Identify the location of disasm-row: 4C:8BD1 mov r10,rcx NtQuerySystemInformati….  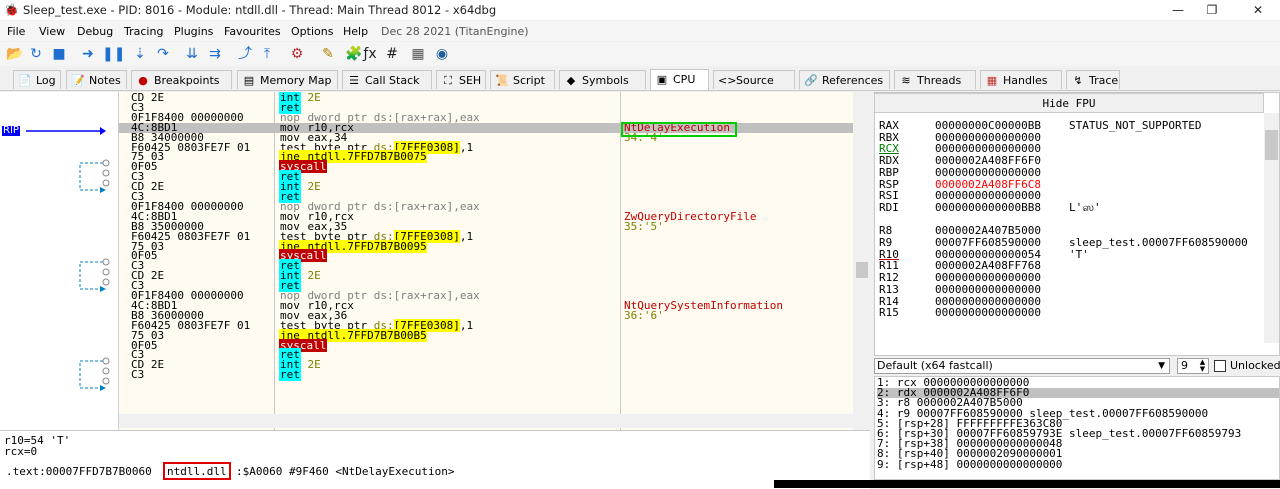
(486, 305).